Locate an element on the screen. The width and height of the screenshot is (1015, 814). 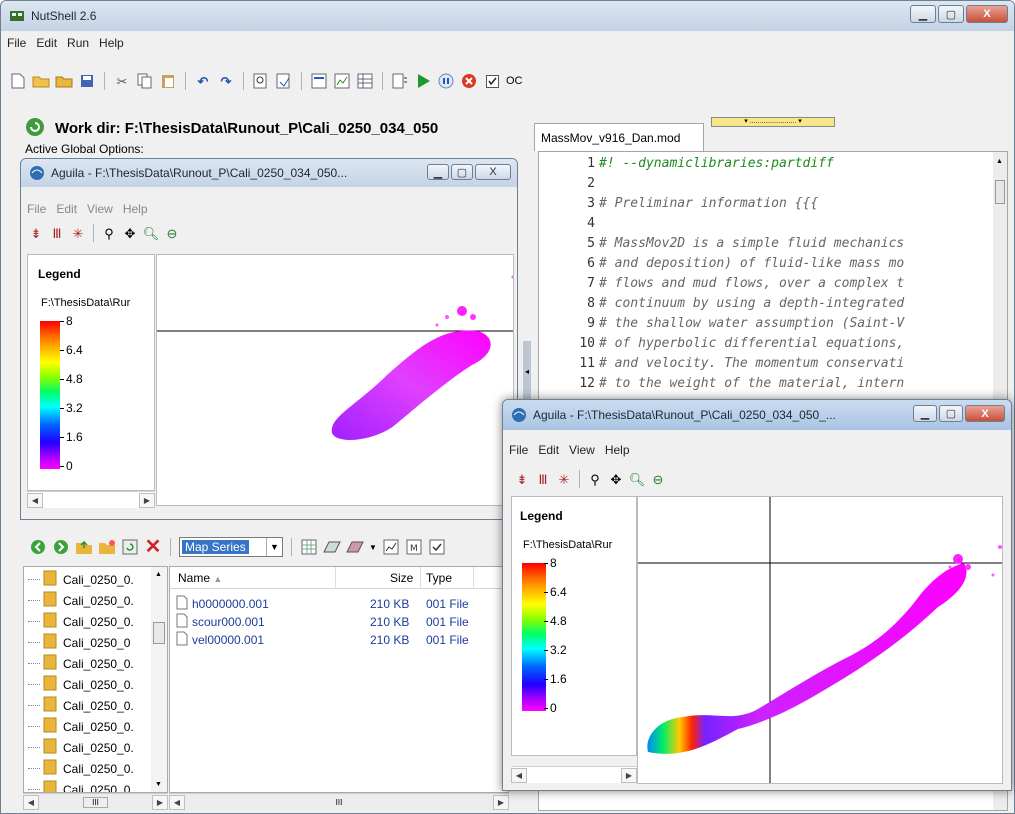
aguila1-map-canvas is located at coordinates (335, 380).